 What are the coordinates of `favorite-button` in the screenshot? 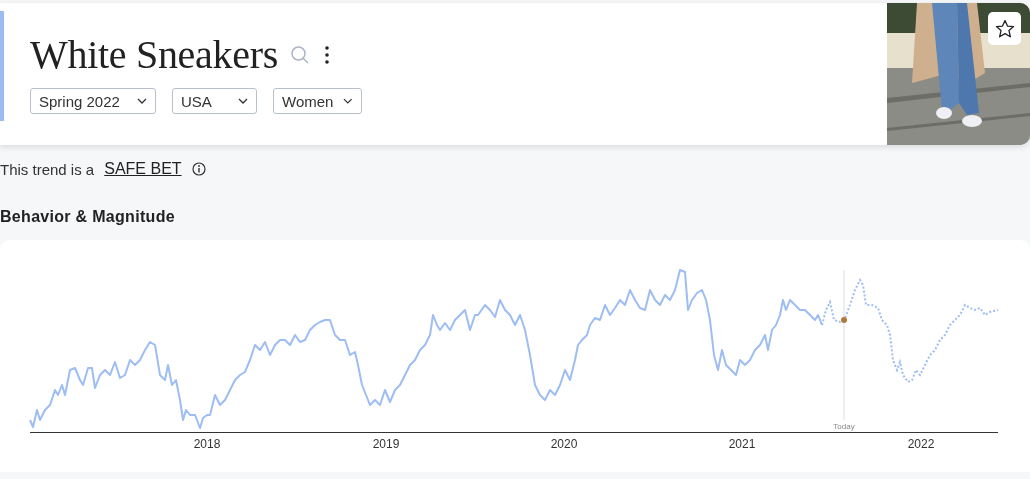 It's located at (1004, 28).